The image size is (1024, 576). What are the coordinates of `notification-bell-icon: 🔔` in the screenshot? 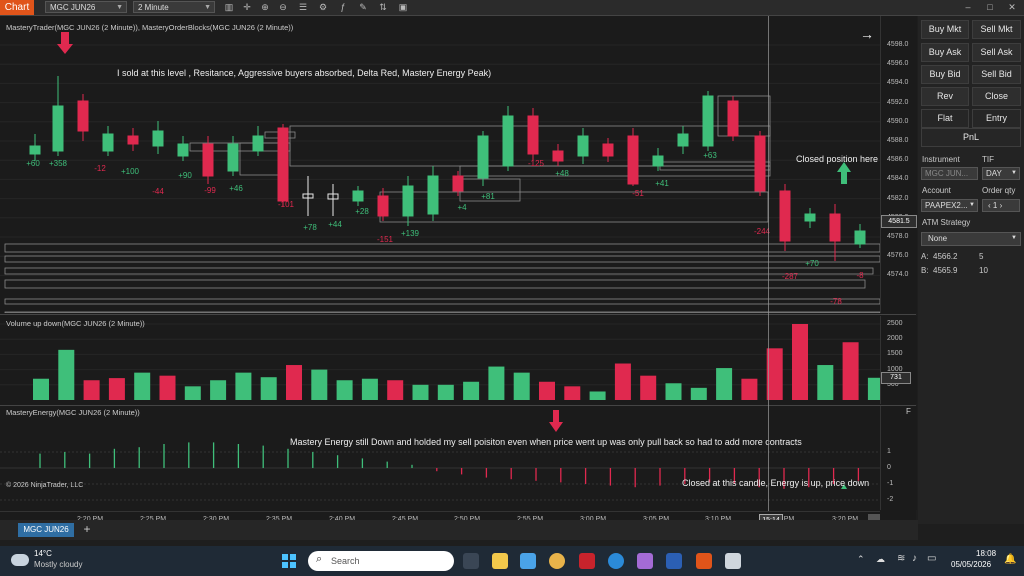 It's located at (1010, 559).